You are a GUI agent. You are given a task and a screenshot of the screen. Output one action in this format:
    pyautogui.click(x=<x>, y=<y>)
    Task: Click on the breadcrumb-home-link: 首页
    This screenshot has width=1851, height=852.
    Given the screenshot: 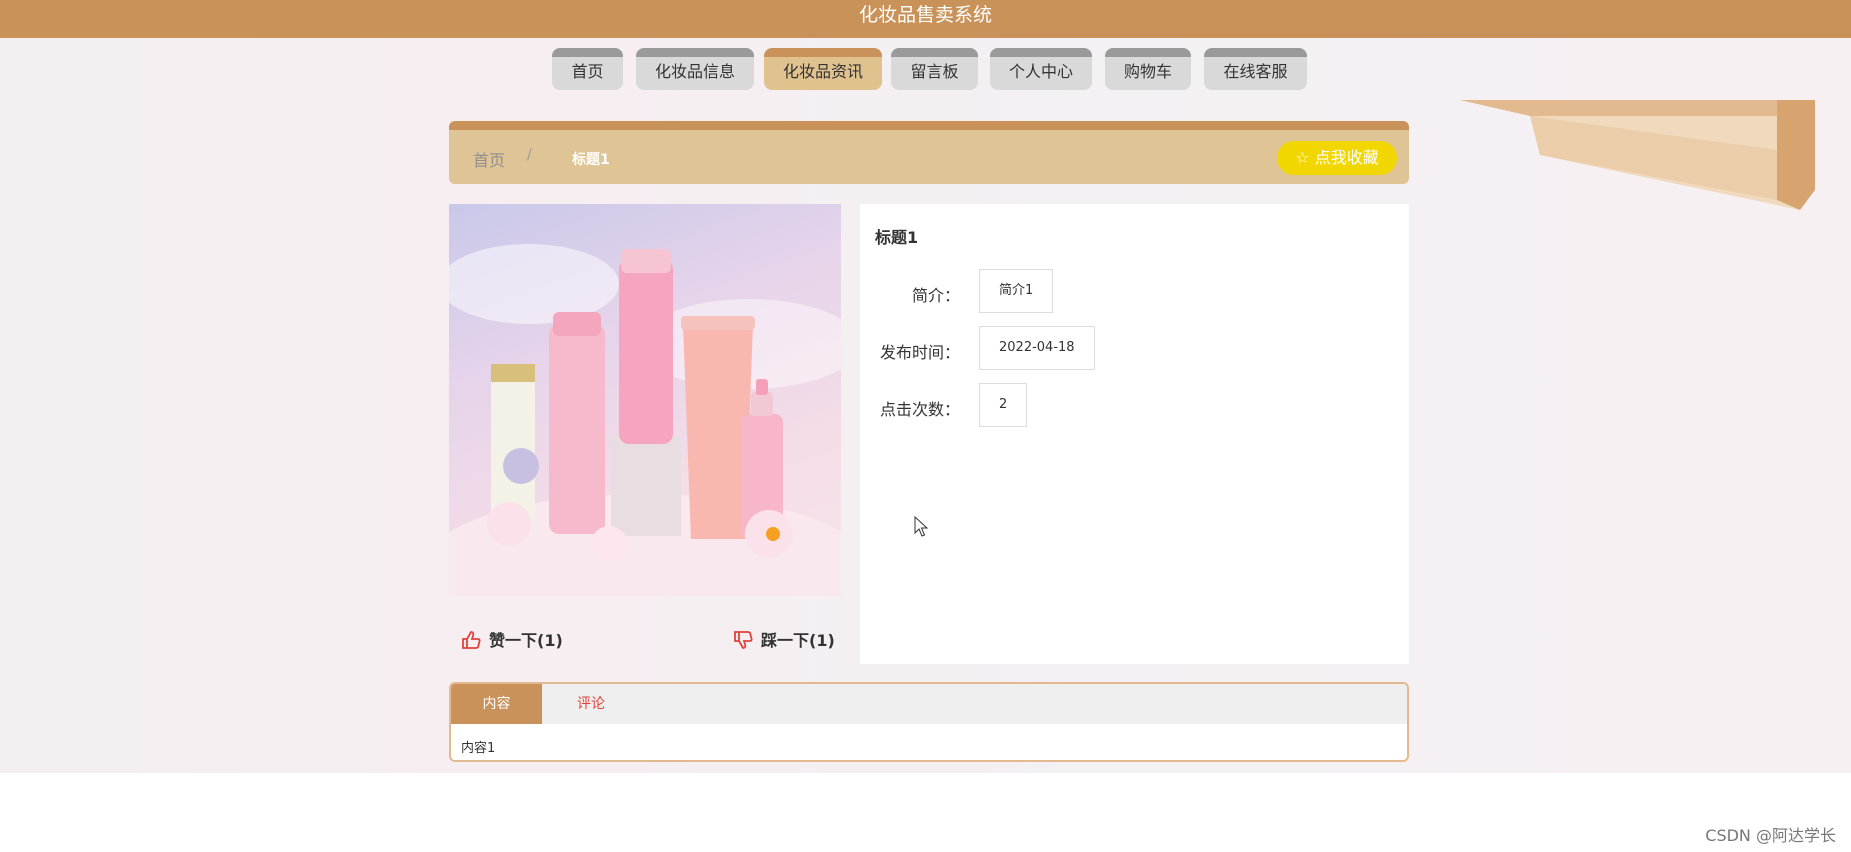 What is the action you would take?
    pyautogui.click(x=489, y=159)
    